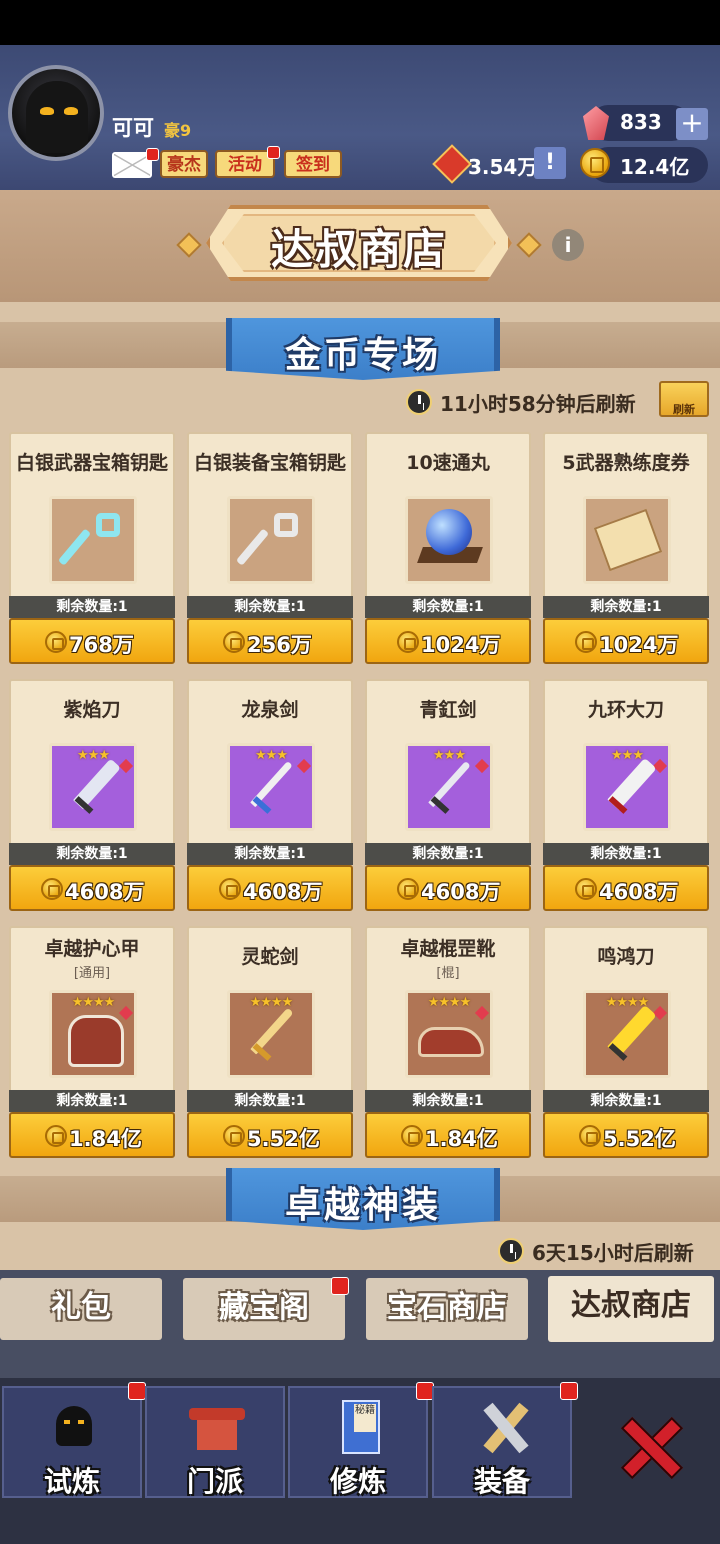 This screenshot has height=1544, width=720. I want to click on nav-equipment: 装备, so click(502, 1442).